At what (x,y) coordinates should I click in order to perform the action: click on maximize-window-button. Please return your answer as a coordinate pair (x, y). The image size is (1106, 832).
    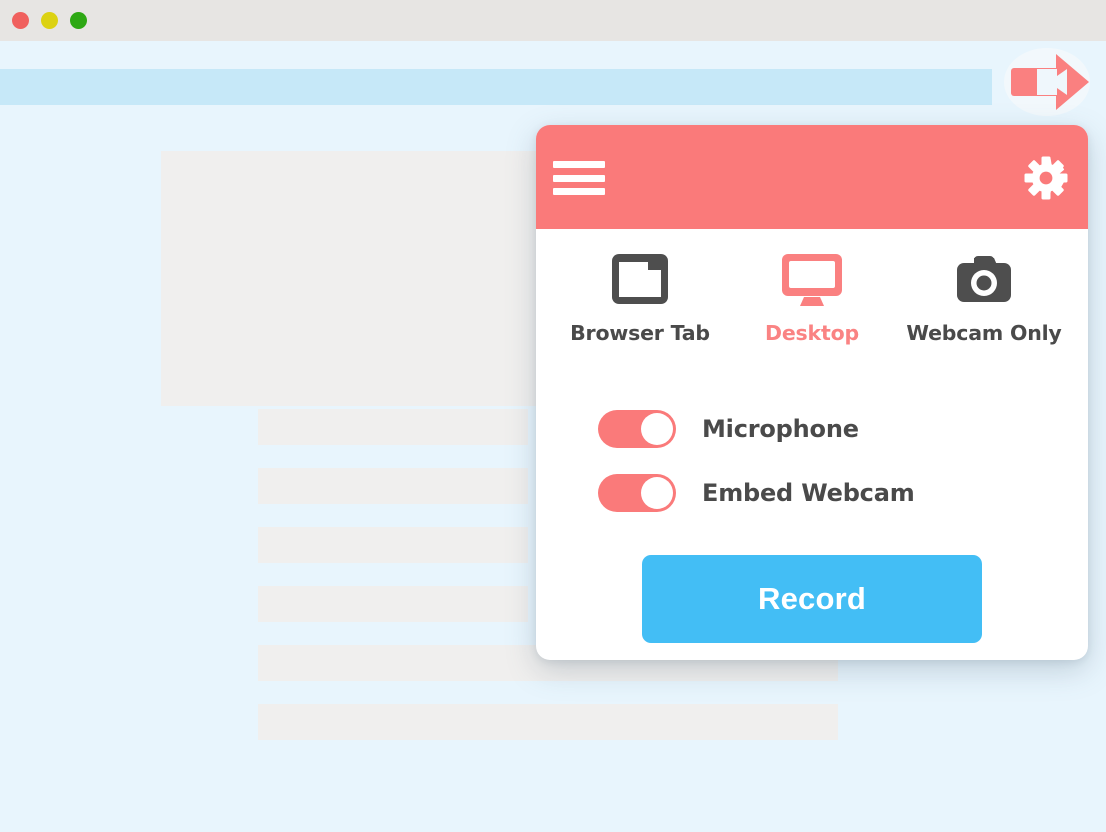
    Looking at the image, I should click on (78, 20).